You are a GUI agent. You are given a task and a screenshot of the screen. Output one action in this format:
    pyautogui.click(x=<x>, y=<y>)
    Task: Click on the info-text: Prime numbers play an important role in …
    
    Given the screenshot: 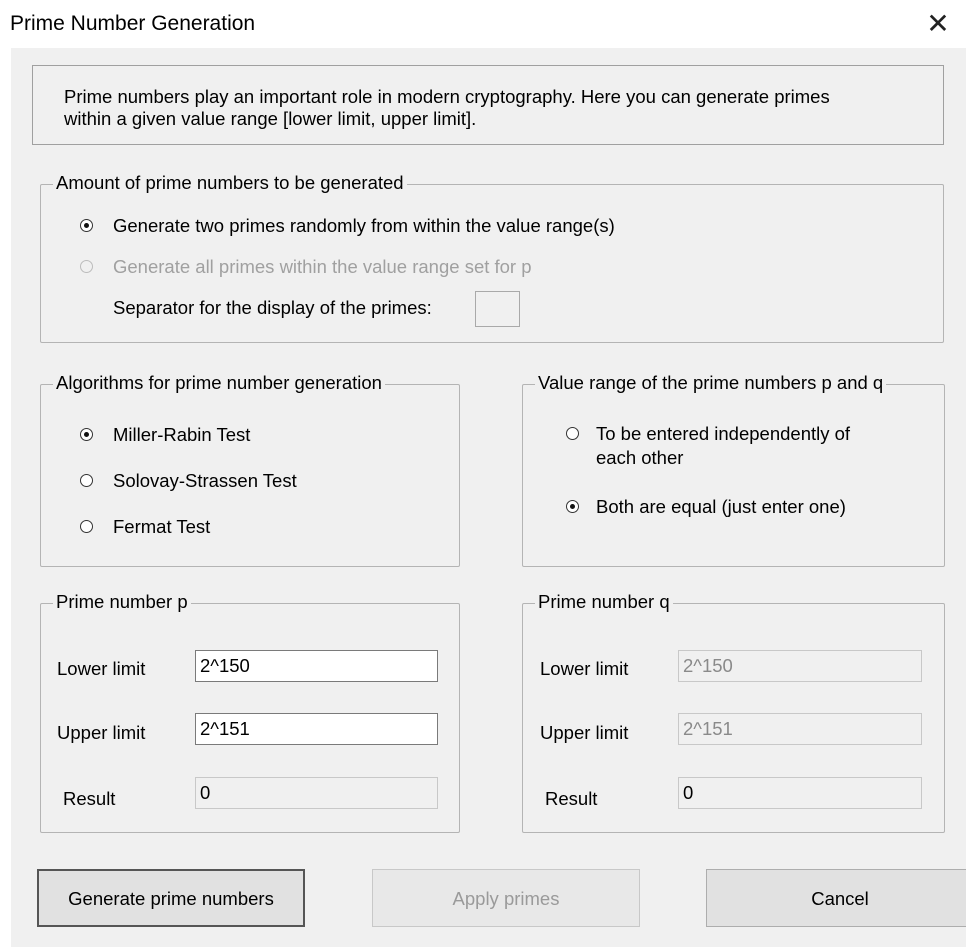 What is the action you would take?
    pyautogui.click(x=504, y=108)
    